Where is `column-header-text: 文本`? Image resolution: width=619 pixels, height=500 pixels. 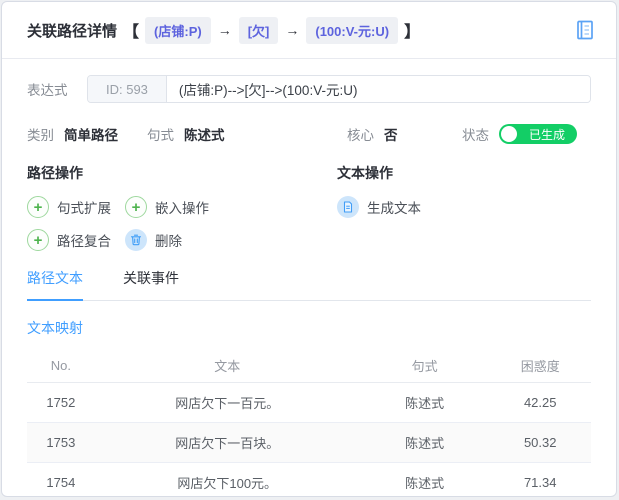
column-header-text: 文本 is located at coordinates (227, 366).